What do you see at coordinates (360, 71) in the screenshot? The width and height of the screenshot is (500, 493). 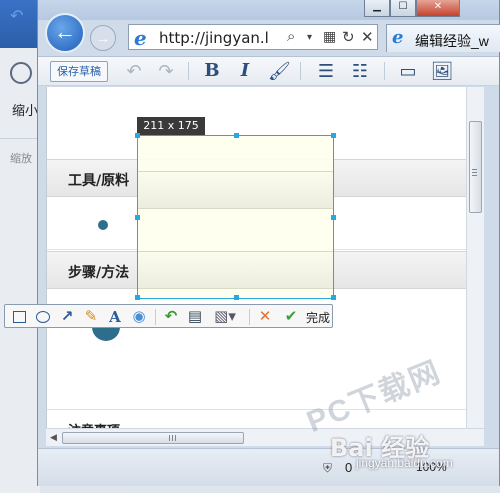 I see `unordered-list-icon: ☷` at bounding box center [360, 71].